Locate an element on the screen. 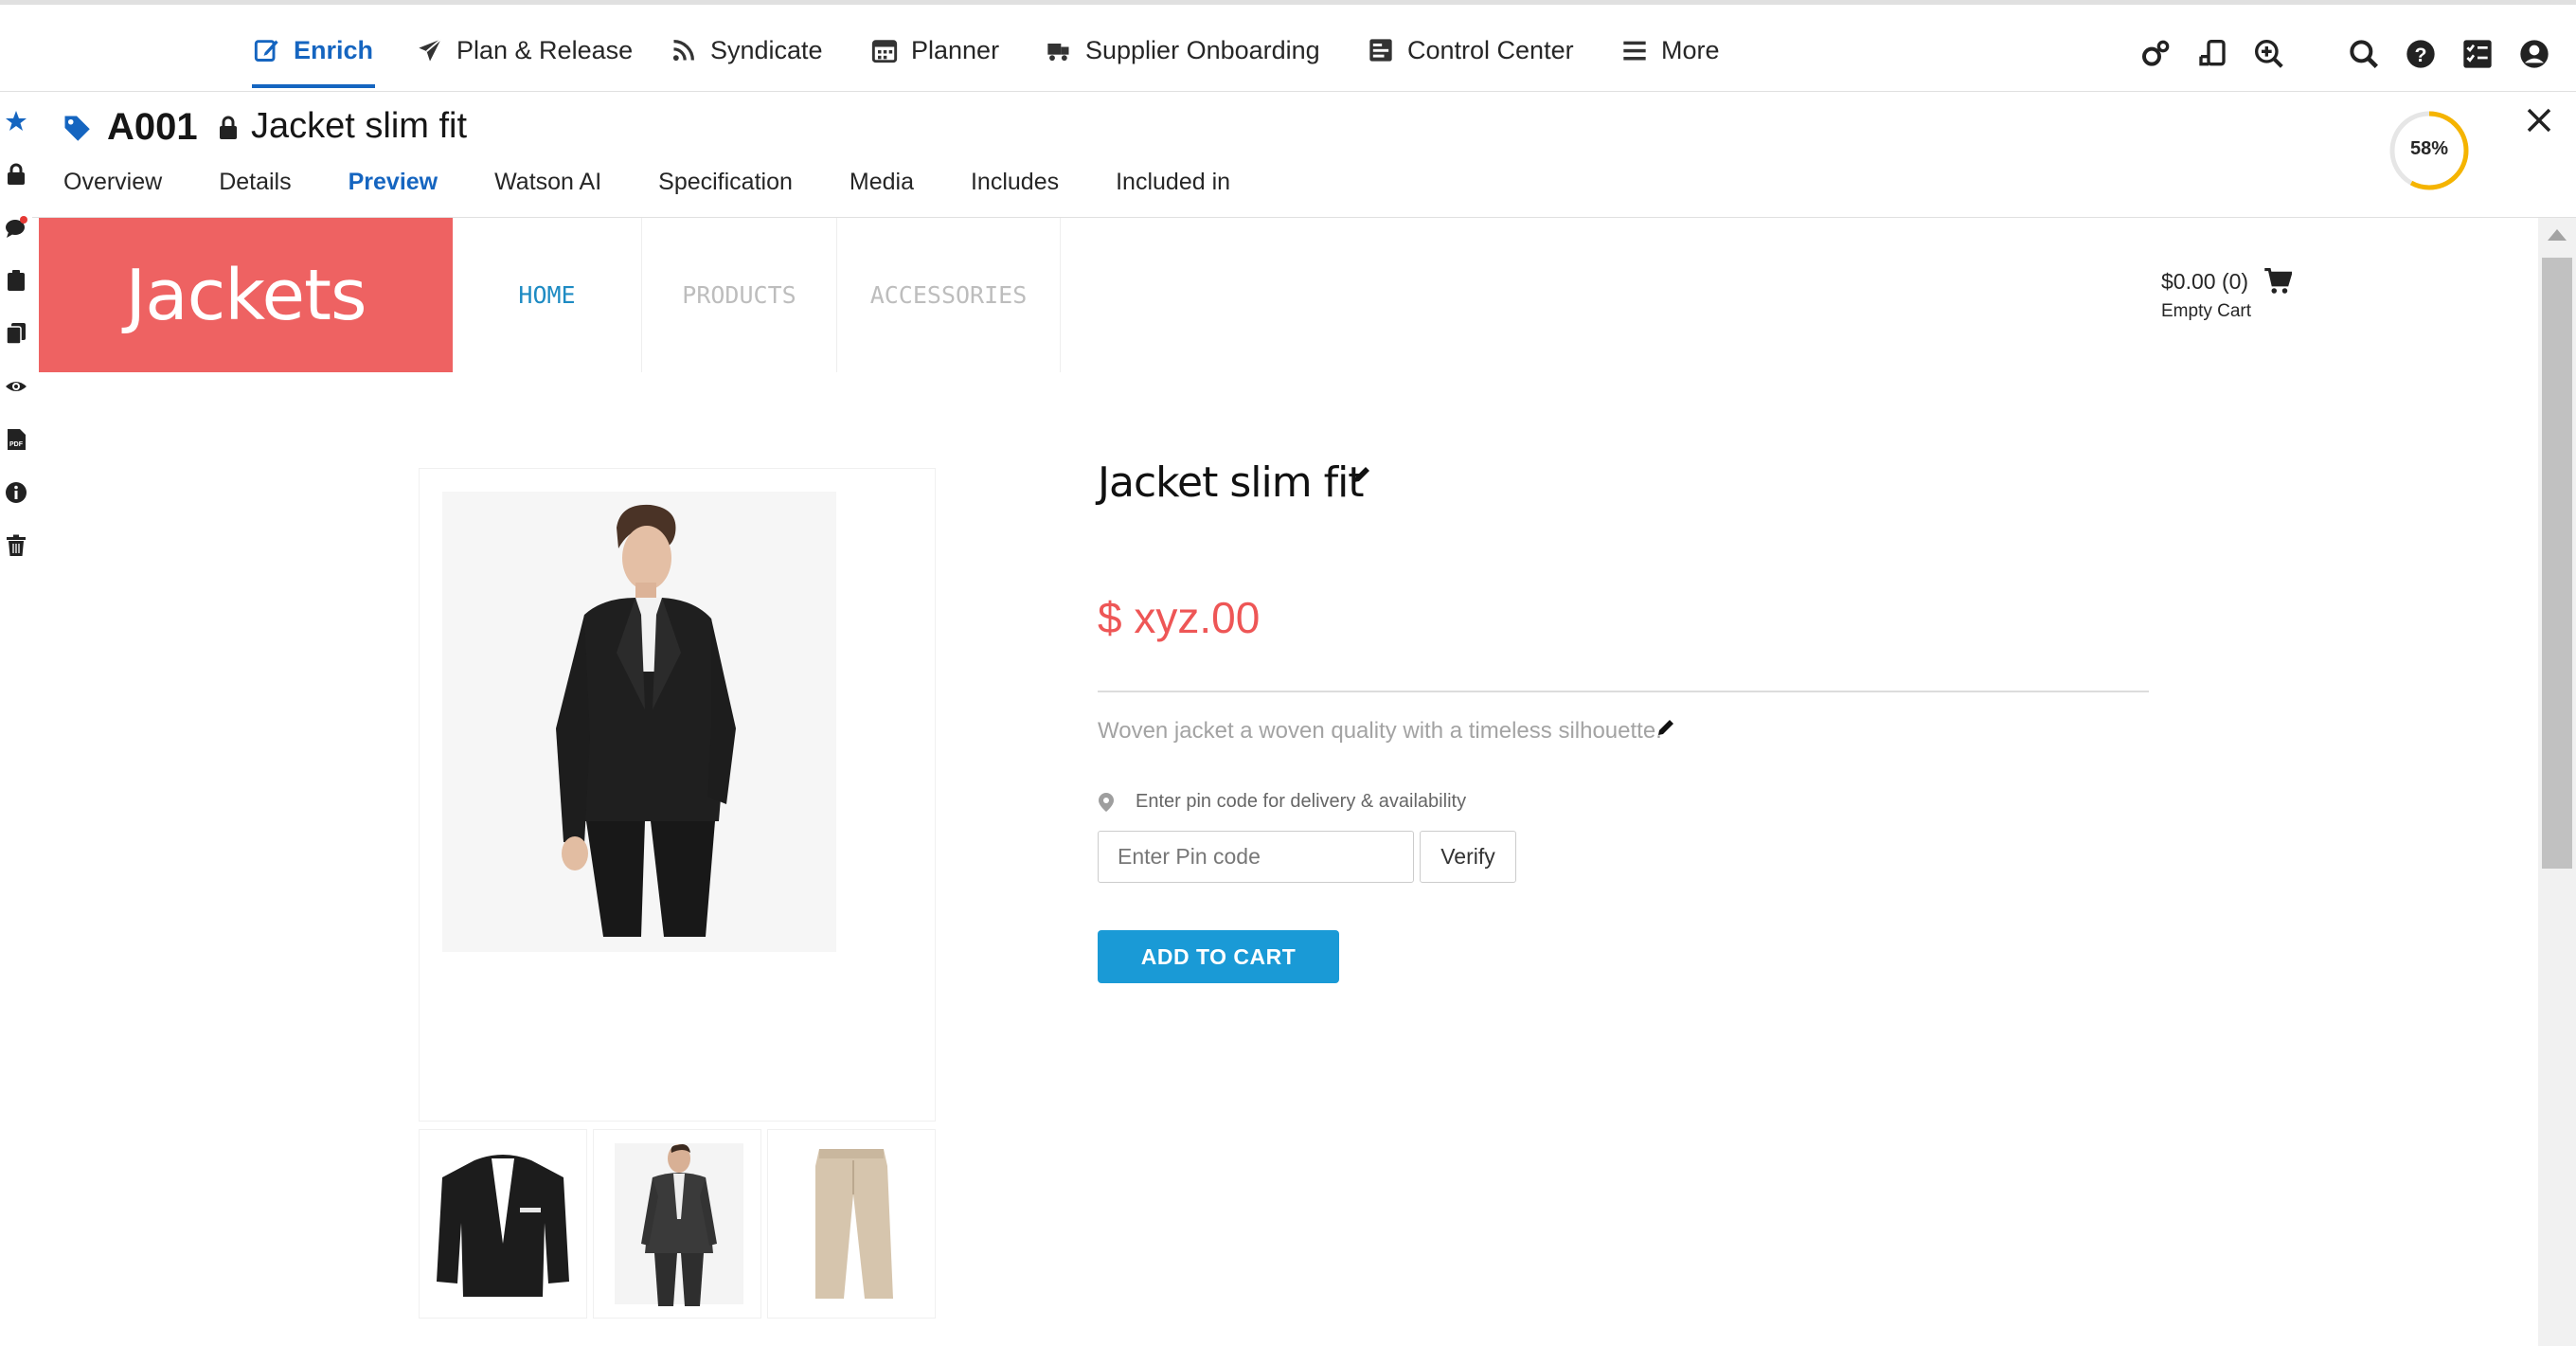  pdf-icon: PDF is located at coordinates (16, 439).